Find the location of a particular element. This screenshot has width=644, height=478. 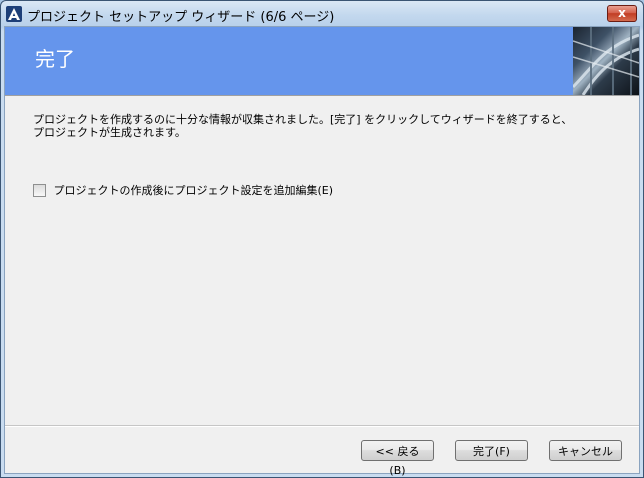

close-button: x is located at coordinates (622, 13).